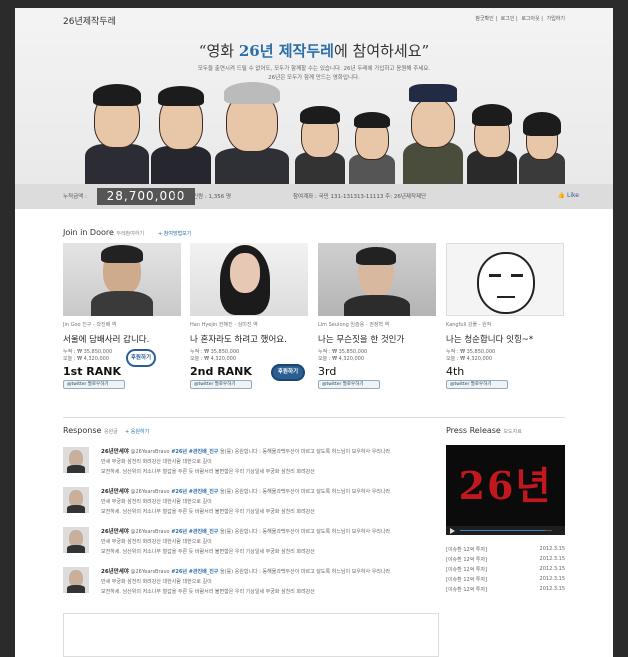 The image size is (628, 657). Describe the element at coordinates (174, 233) in the screenshot. I see `join-how-link: + 참여방법보기` at that location.